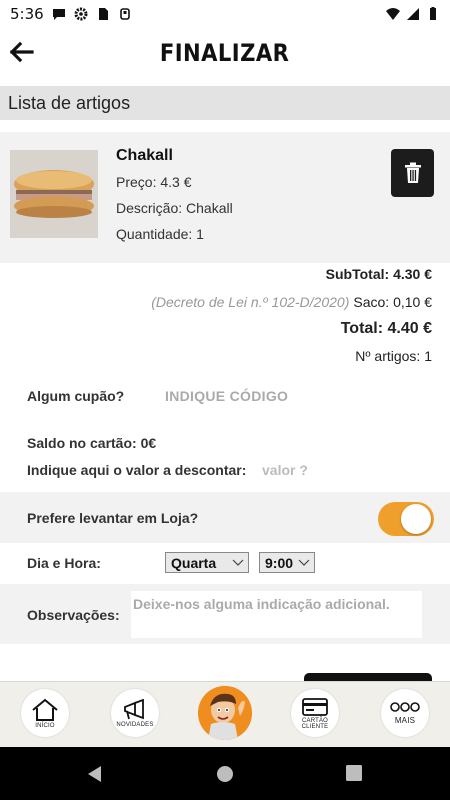 The image size is (450, 800). I want to click on hour-select-value: 9:00, so click(279, 562).